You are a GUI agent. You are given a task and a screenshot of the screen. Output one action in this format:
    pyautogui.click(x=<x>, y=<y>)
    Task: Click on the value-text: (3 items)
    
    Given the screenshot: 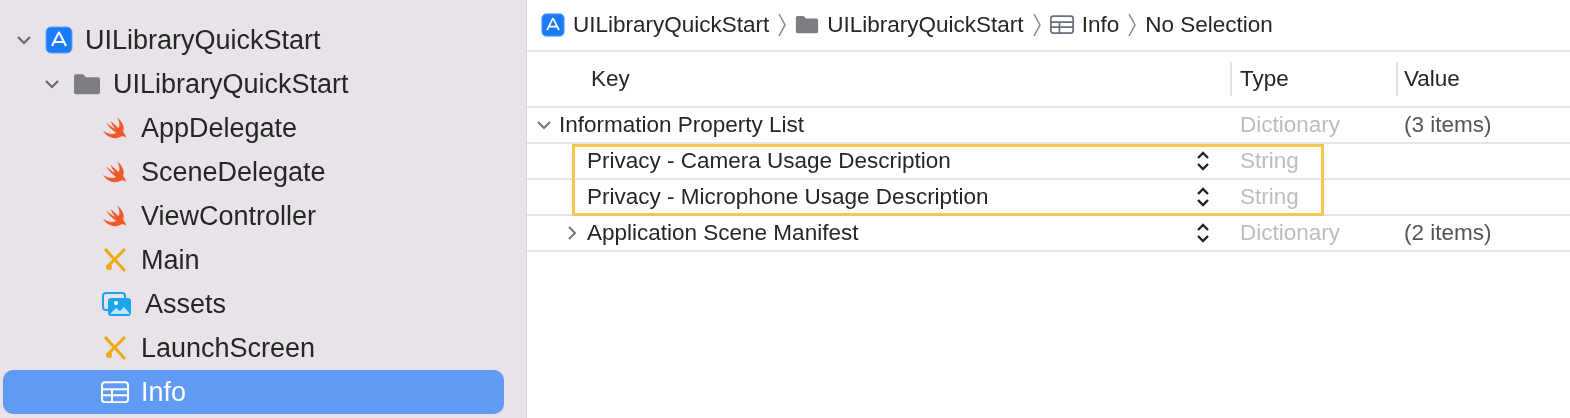 What is the action you would take?
    pyautogui.click(x=1448, y=124)
    